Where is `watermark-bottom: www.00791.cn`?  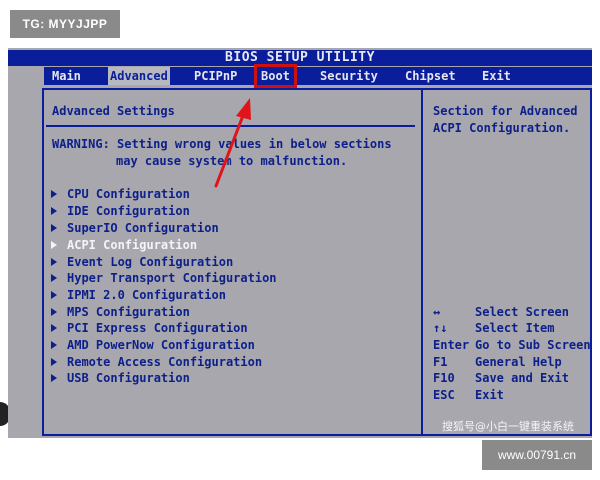 watermark-bottom: www.00791.cn is located at coordinates (537, 455).